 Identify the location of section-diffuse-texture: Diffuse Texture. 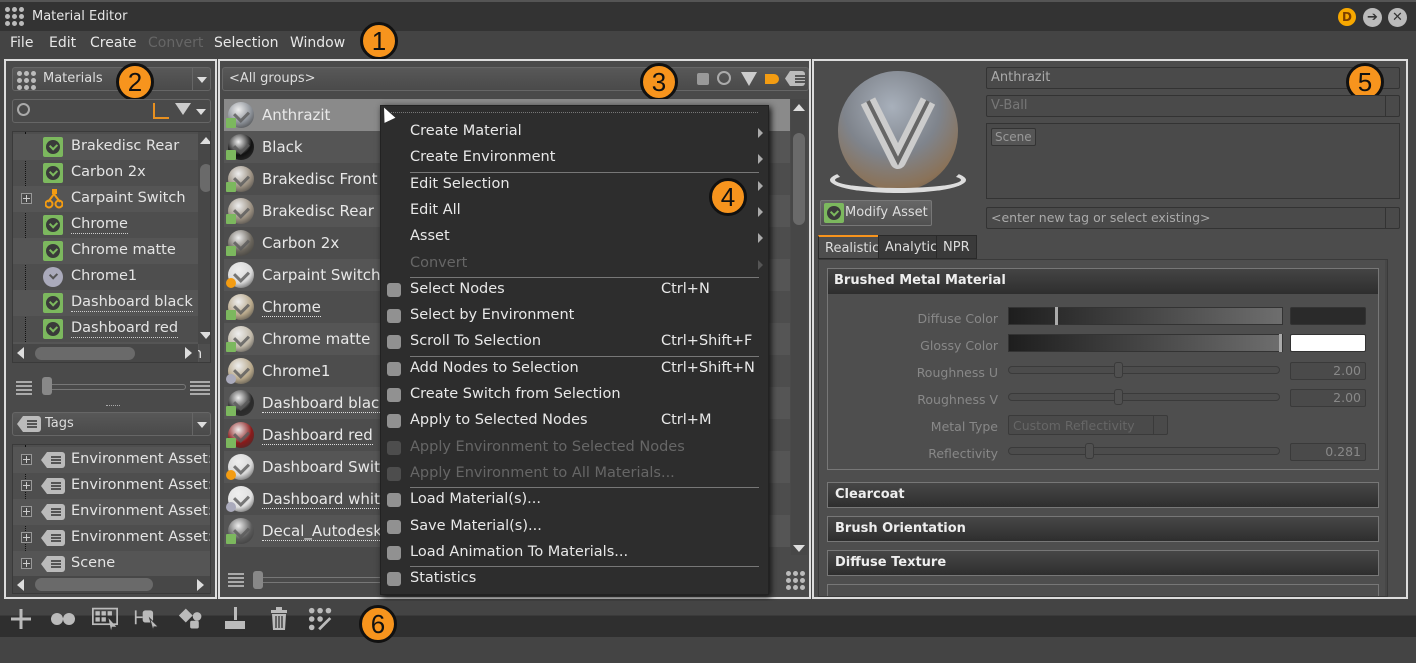
(1103, 563).